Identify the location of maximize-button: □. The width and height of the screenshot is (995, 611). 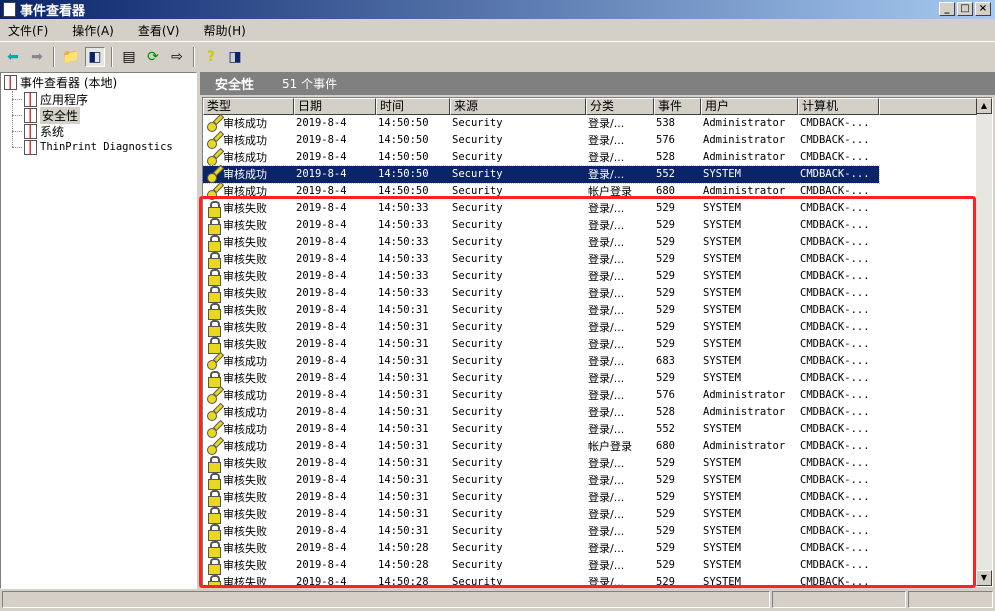
(965, 9).